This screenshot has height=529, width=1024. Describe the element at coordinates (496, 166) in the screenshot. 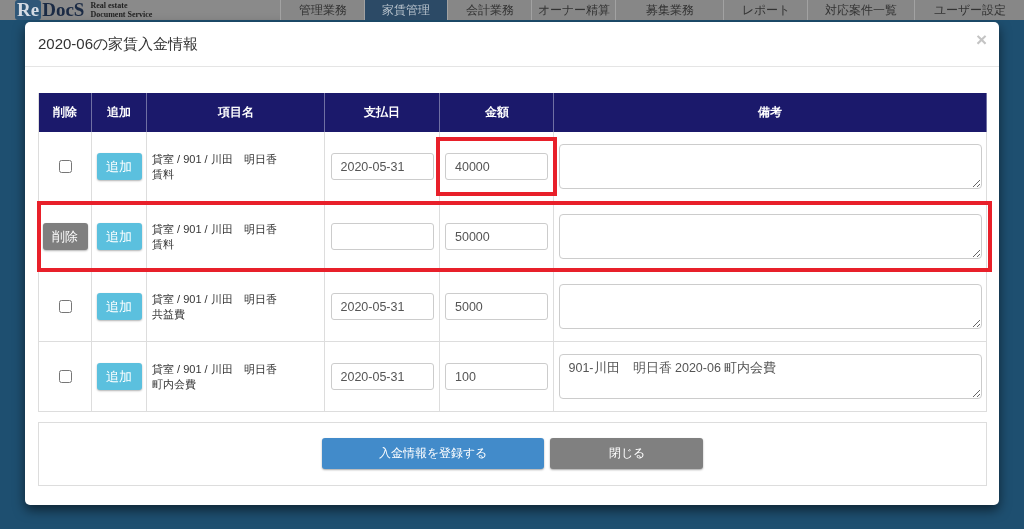

I see `amount-input: 40000` at that location.